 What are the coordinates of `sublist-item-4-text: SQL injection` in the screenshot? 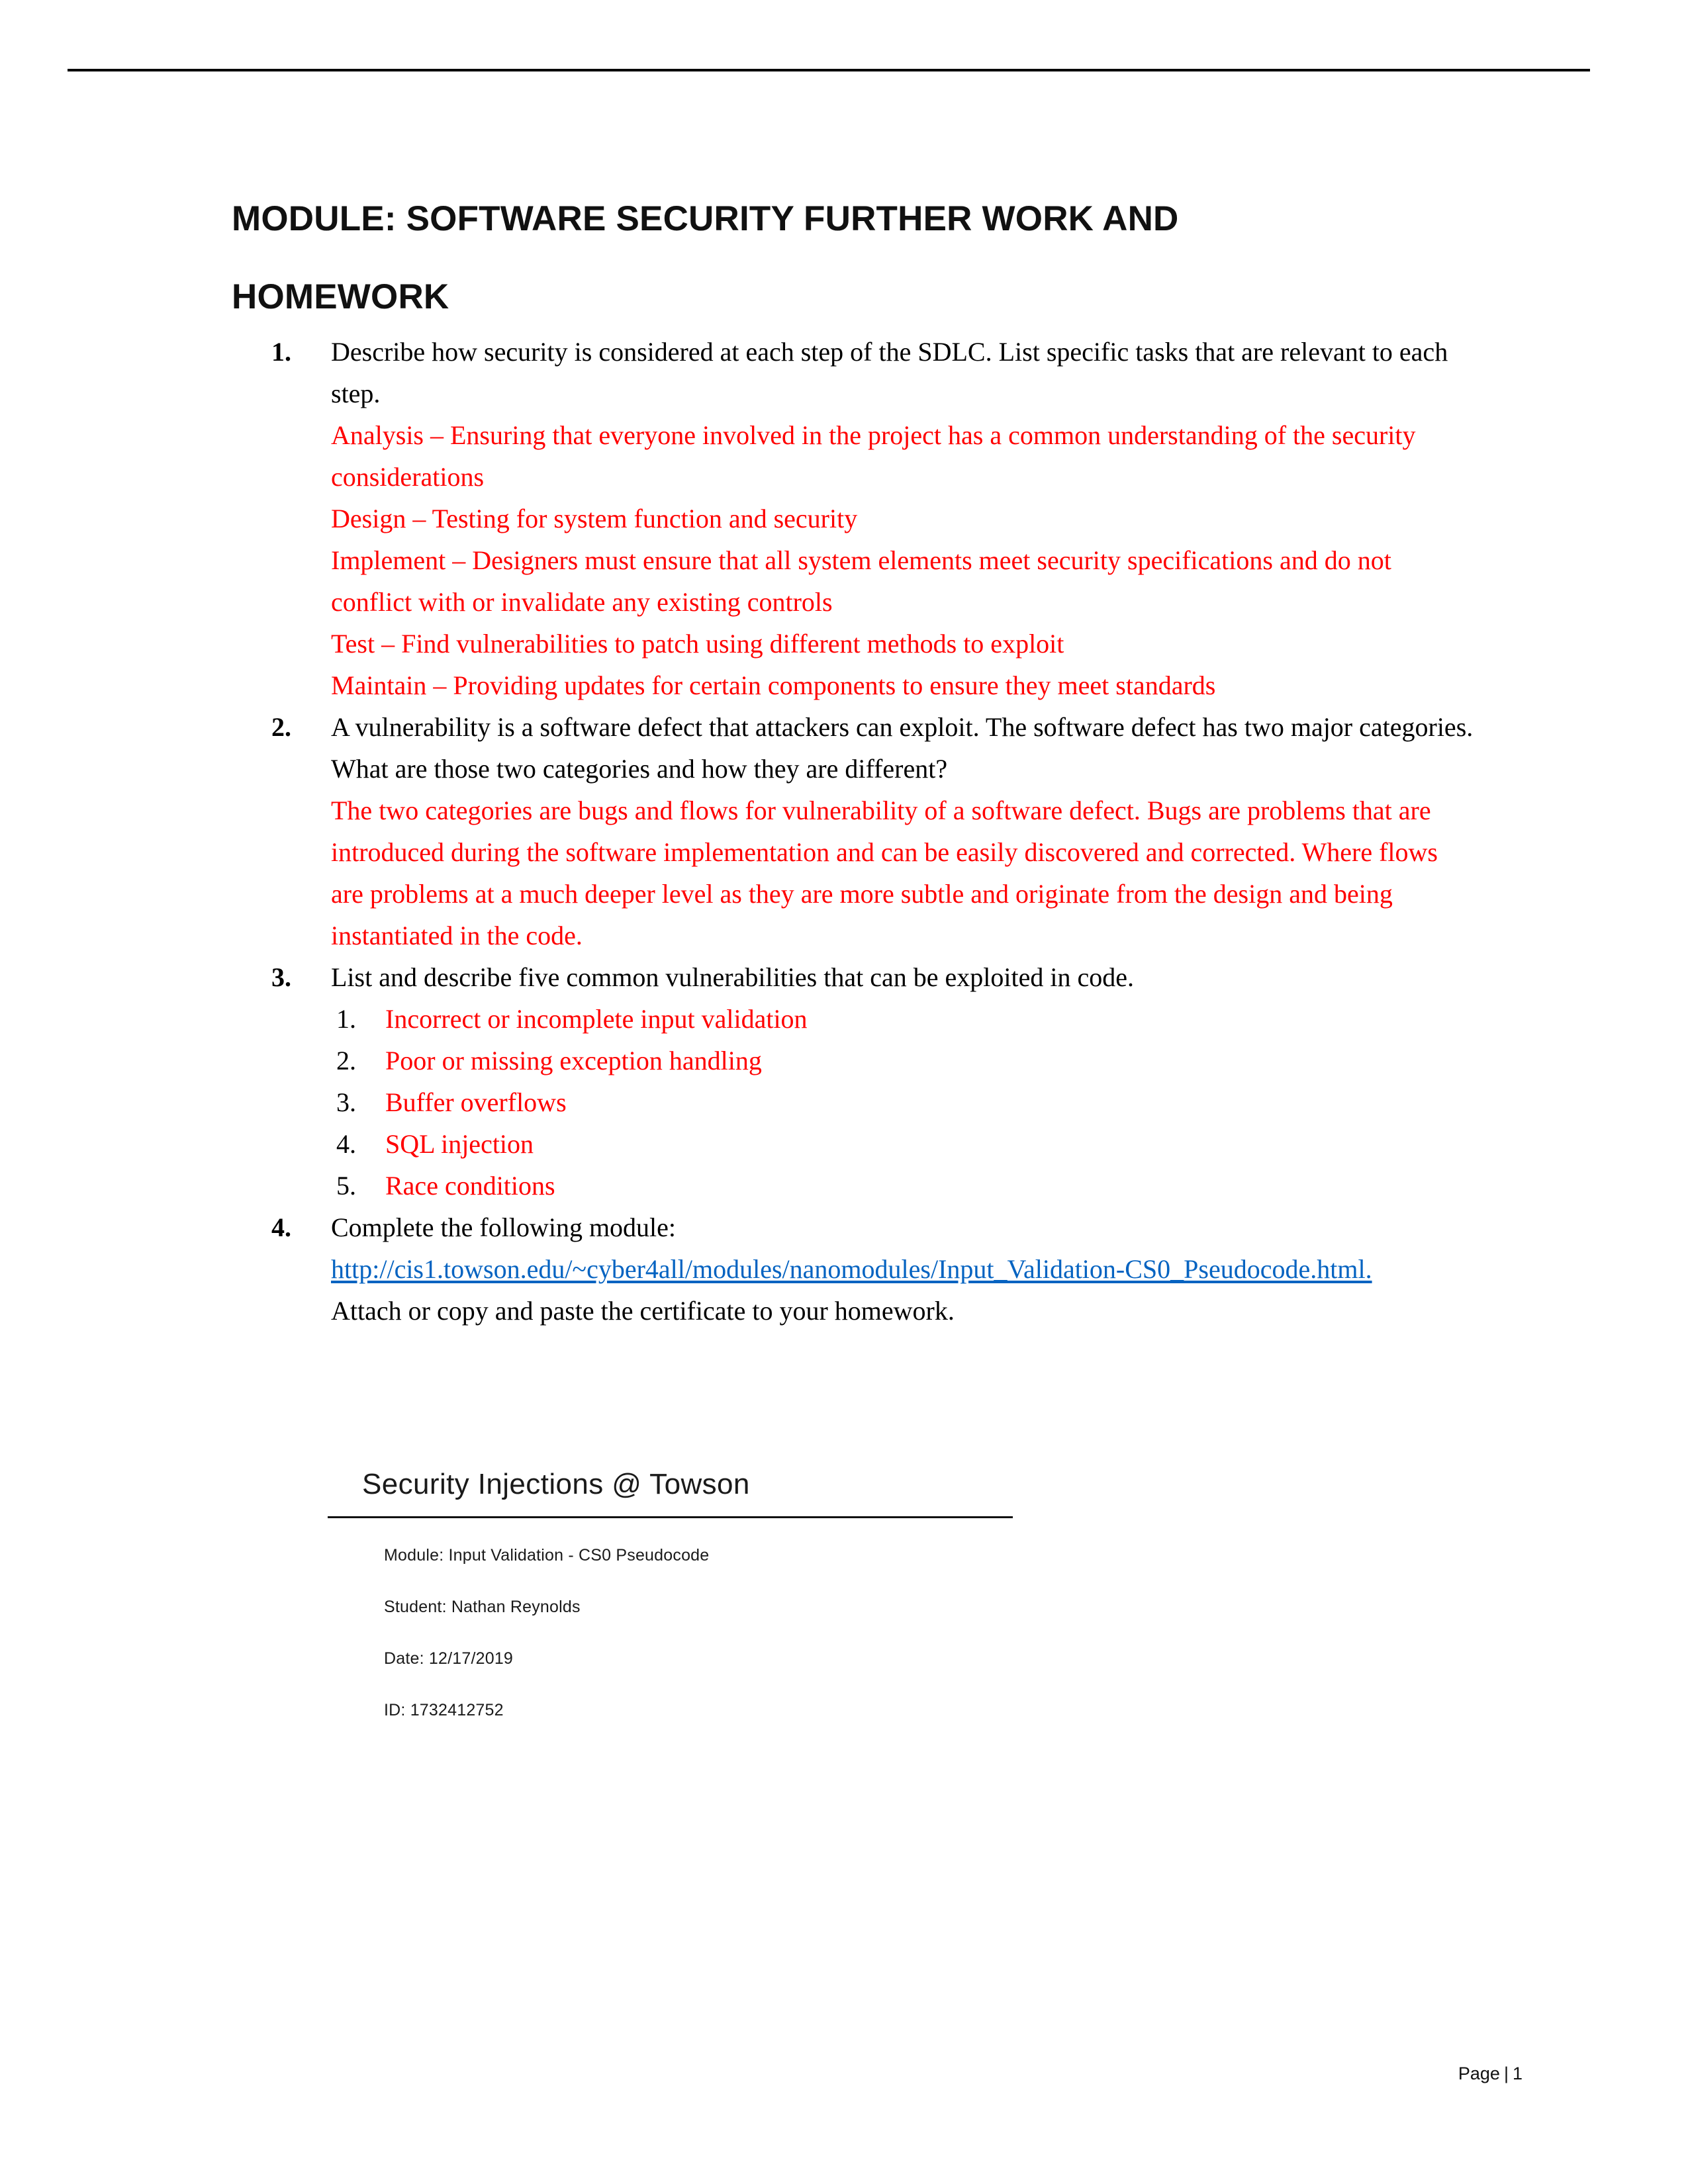 It's located at (459, 1144).